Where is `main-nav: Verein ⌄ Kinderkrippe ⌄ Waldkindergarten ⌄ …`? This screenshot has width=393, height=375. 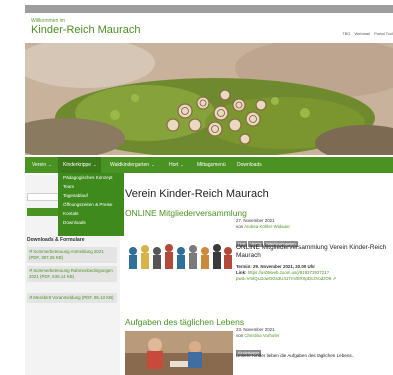
main-nav: Verein ⌄ Kinderkrippe ⌄ Waldkindergarten ⌄ … is located at coordinates (209, 165).